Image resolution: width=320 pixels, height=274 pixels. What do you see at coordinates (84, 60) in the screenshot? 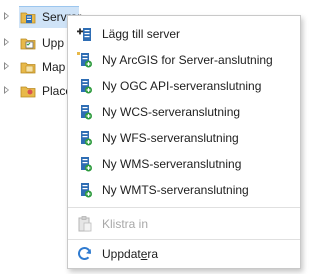
I see `new-arcgis-server-connection-icon` at bounding box center [84, 60].